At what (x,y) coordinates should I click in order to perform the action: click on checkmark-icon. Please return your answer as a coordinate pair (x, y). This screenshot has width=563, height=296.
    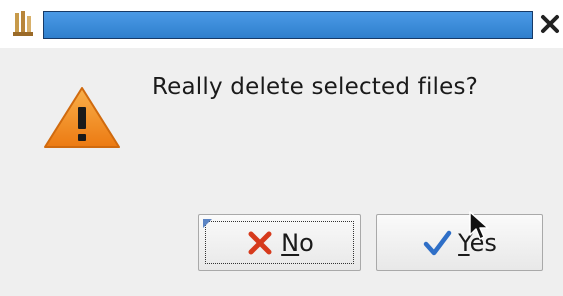
    Looking at the image, I should click on (437, 242).